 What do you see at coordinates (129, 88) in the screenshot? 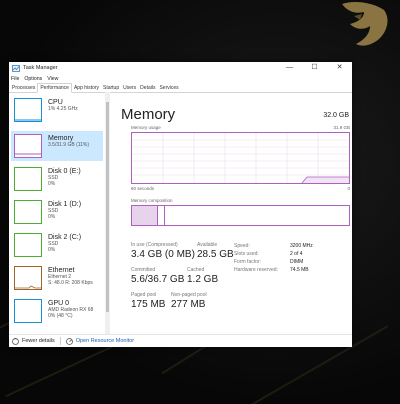
I see `tab-users: Users` at bounding box center [129, 88].